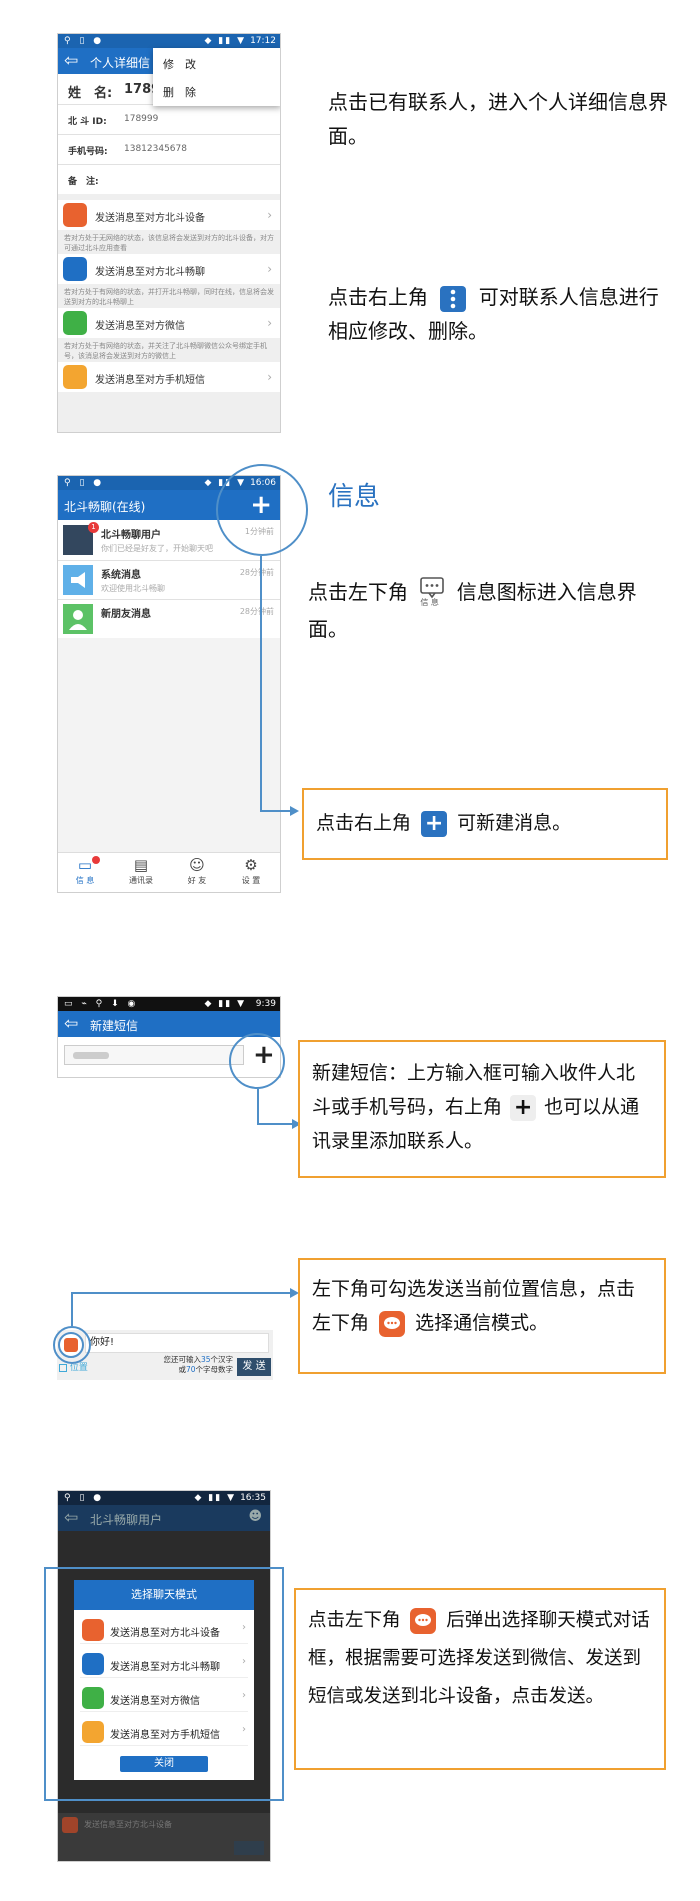 The height and width of the screenshot is (1901, 700). What do you see at coordinates (169, 580) in the screenshot?
I see `message-item: 系统消息 欢迎使用北斗畅聊 28分钟前` at bounding box center [169, 580].